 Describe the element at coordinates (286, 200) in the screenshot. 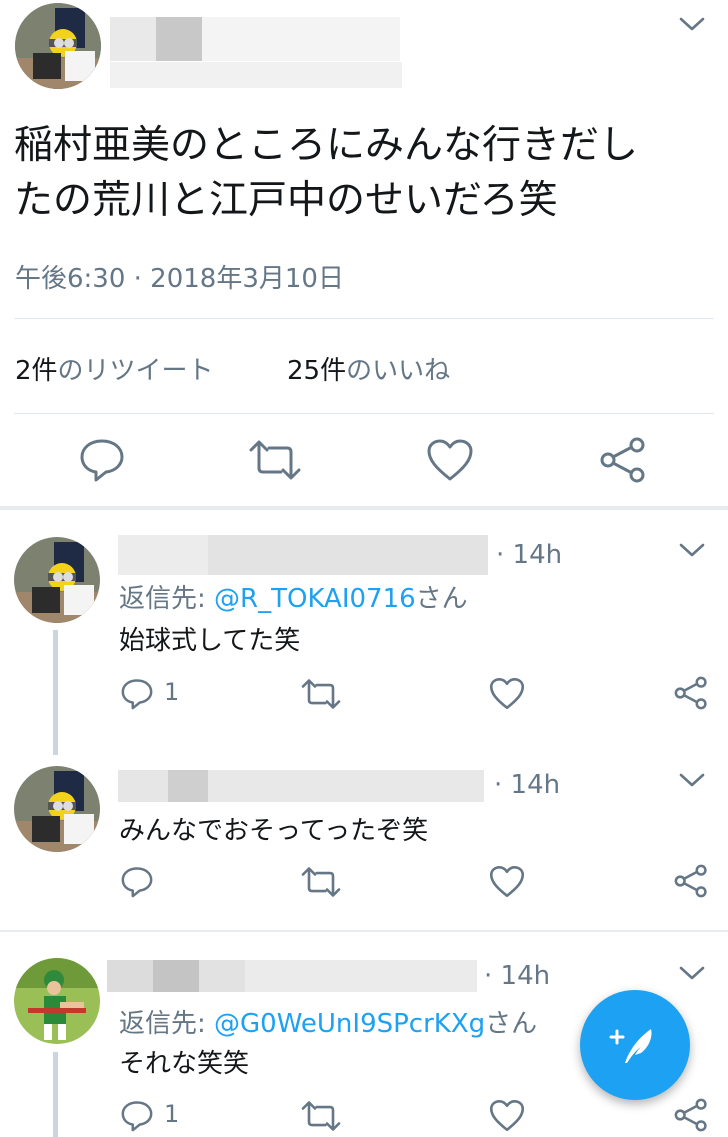

I see `tweet-text-line: たの荒川と江戸中のせいだろ笑` at that location.